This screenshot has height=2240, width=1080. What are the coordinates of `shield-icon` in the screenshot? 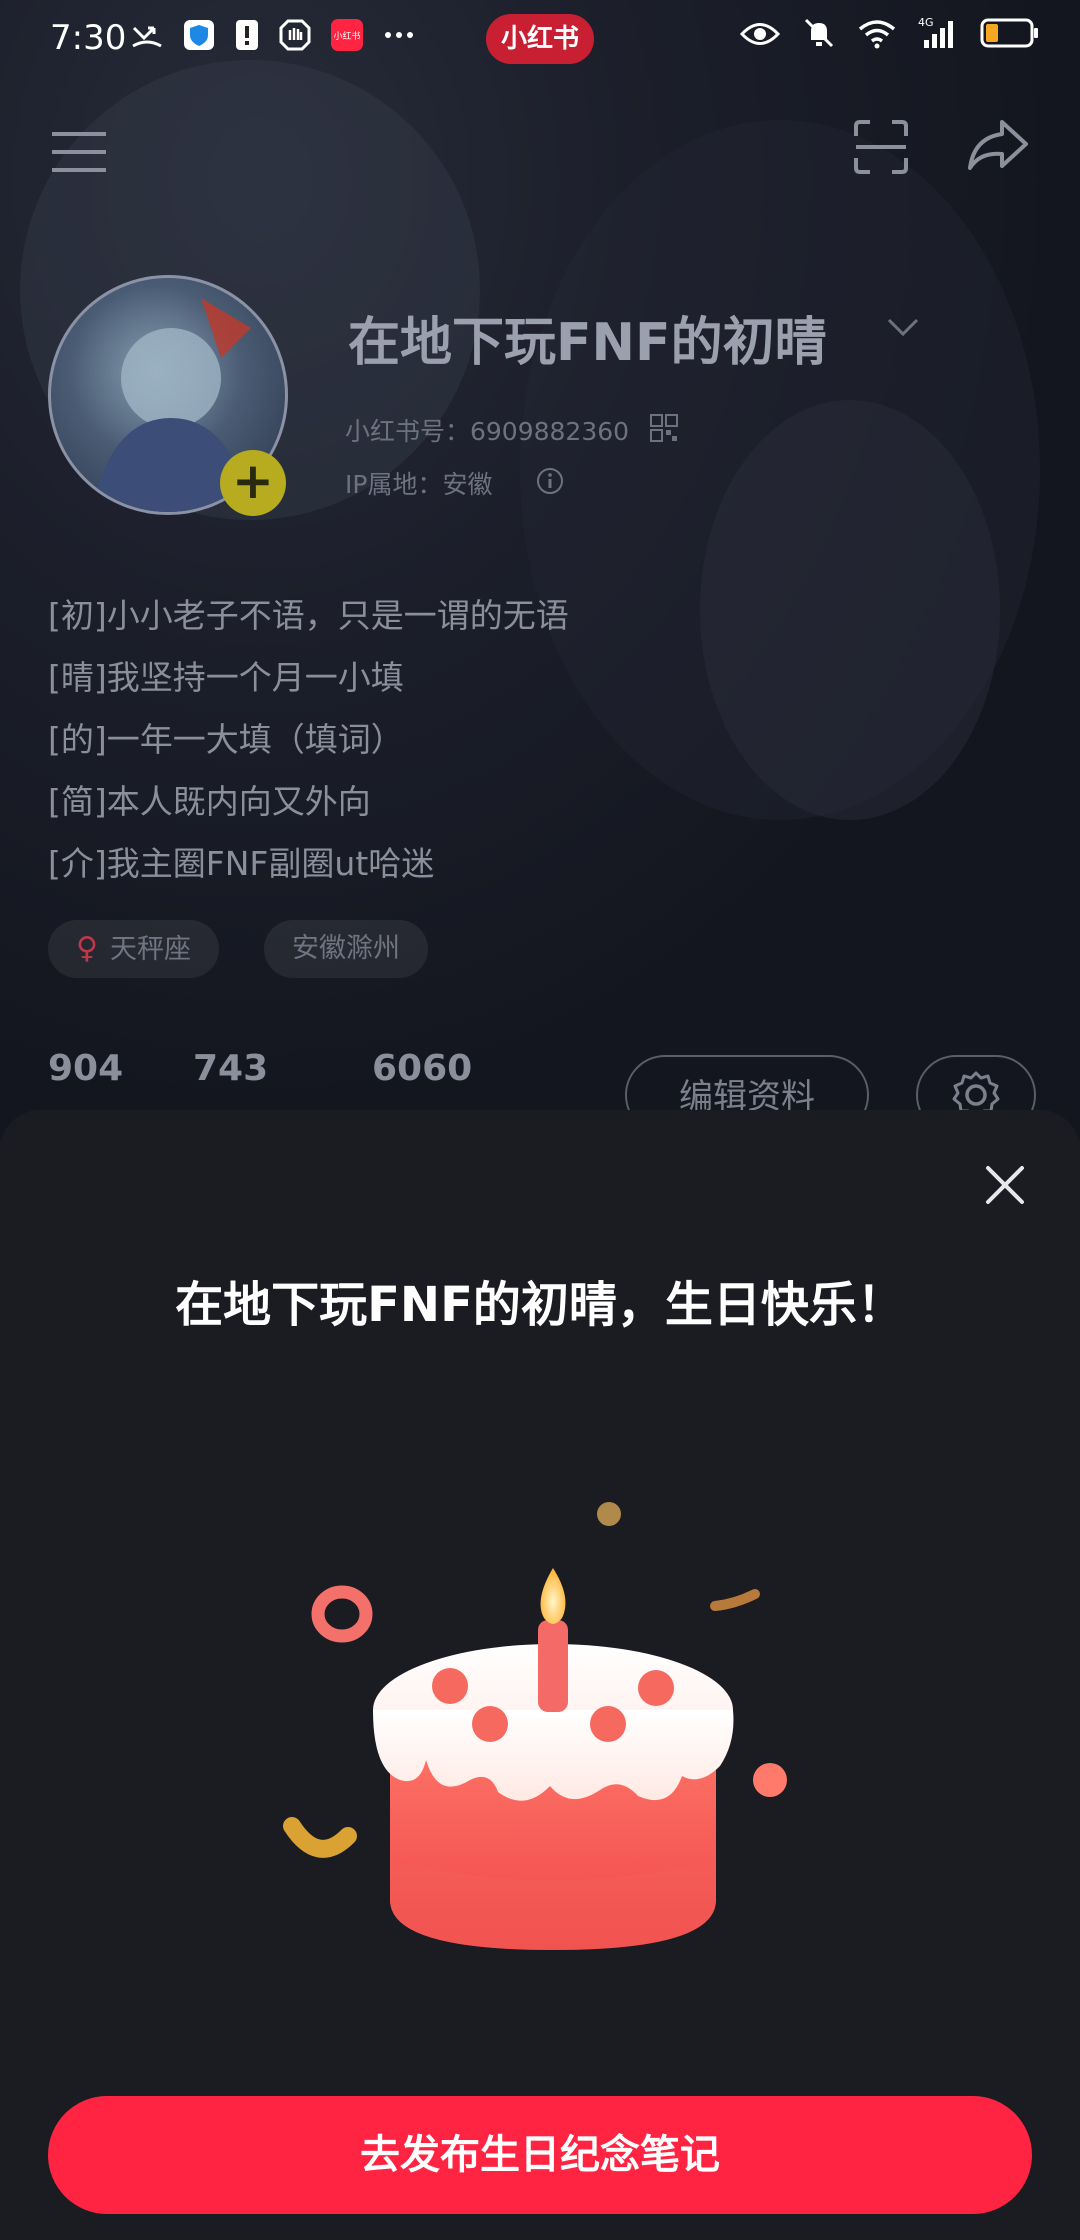 It's located at (199, 39).